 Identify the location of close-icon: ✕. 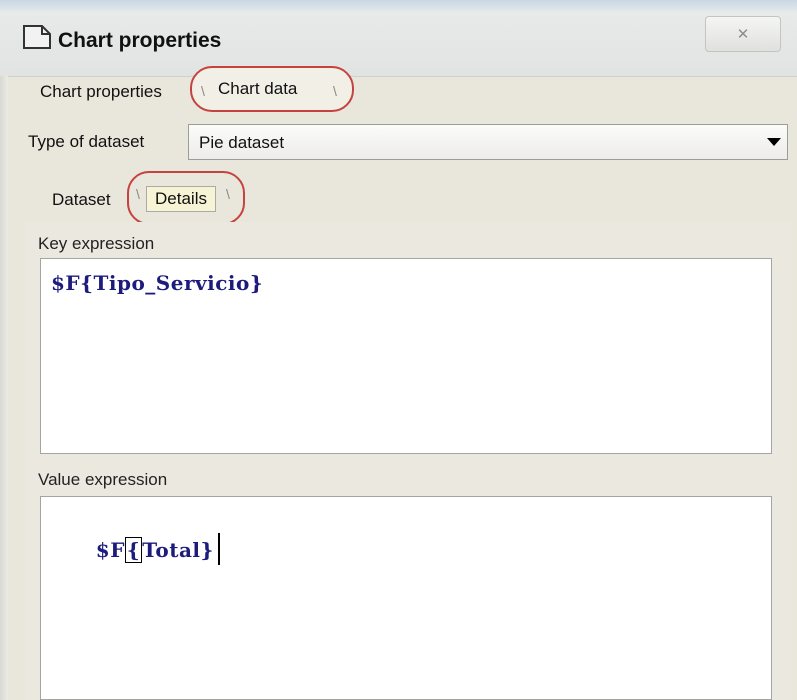
(743, 34).